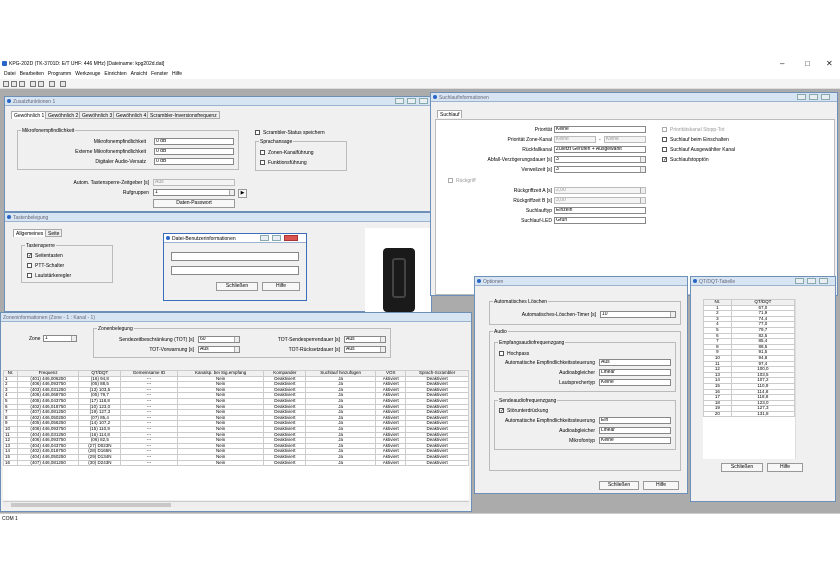 This screenshot has width=840, height=581. I want to click on scan-power-checkbox, so click(664, 139).